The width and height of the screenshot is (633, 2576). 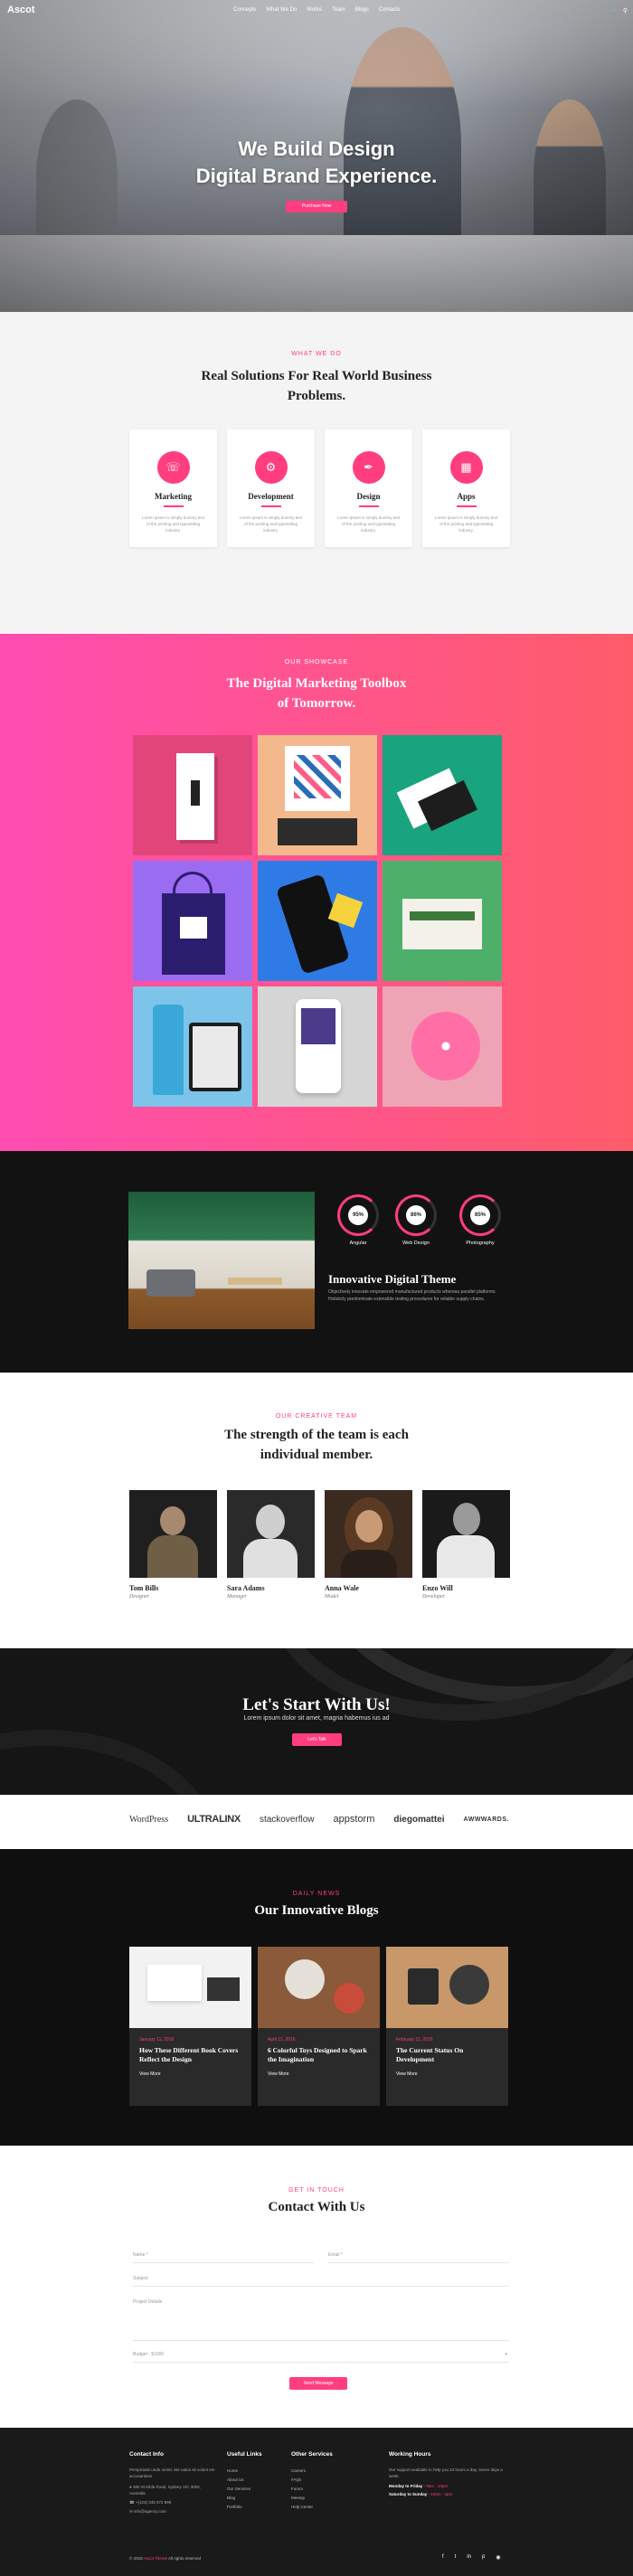 I want to click on nav-item-what-we-do: What We Do, so click(x=281, y=10).